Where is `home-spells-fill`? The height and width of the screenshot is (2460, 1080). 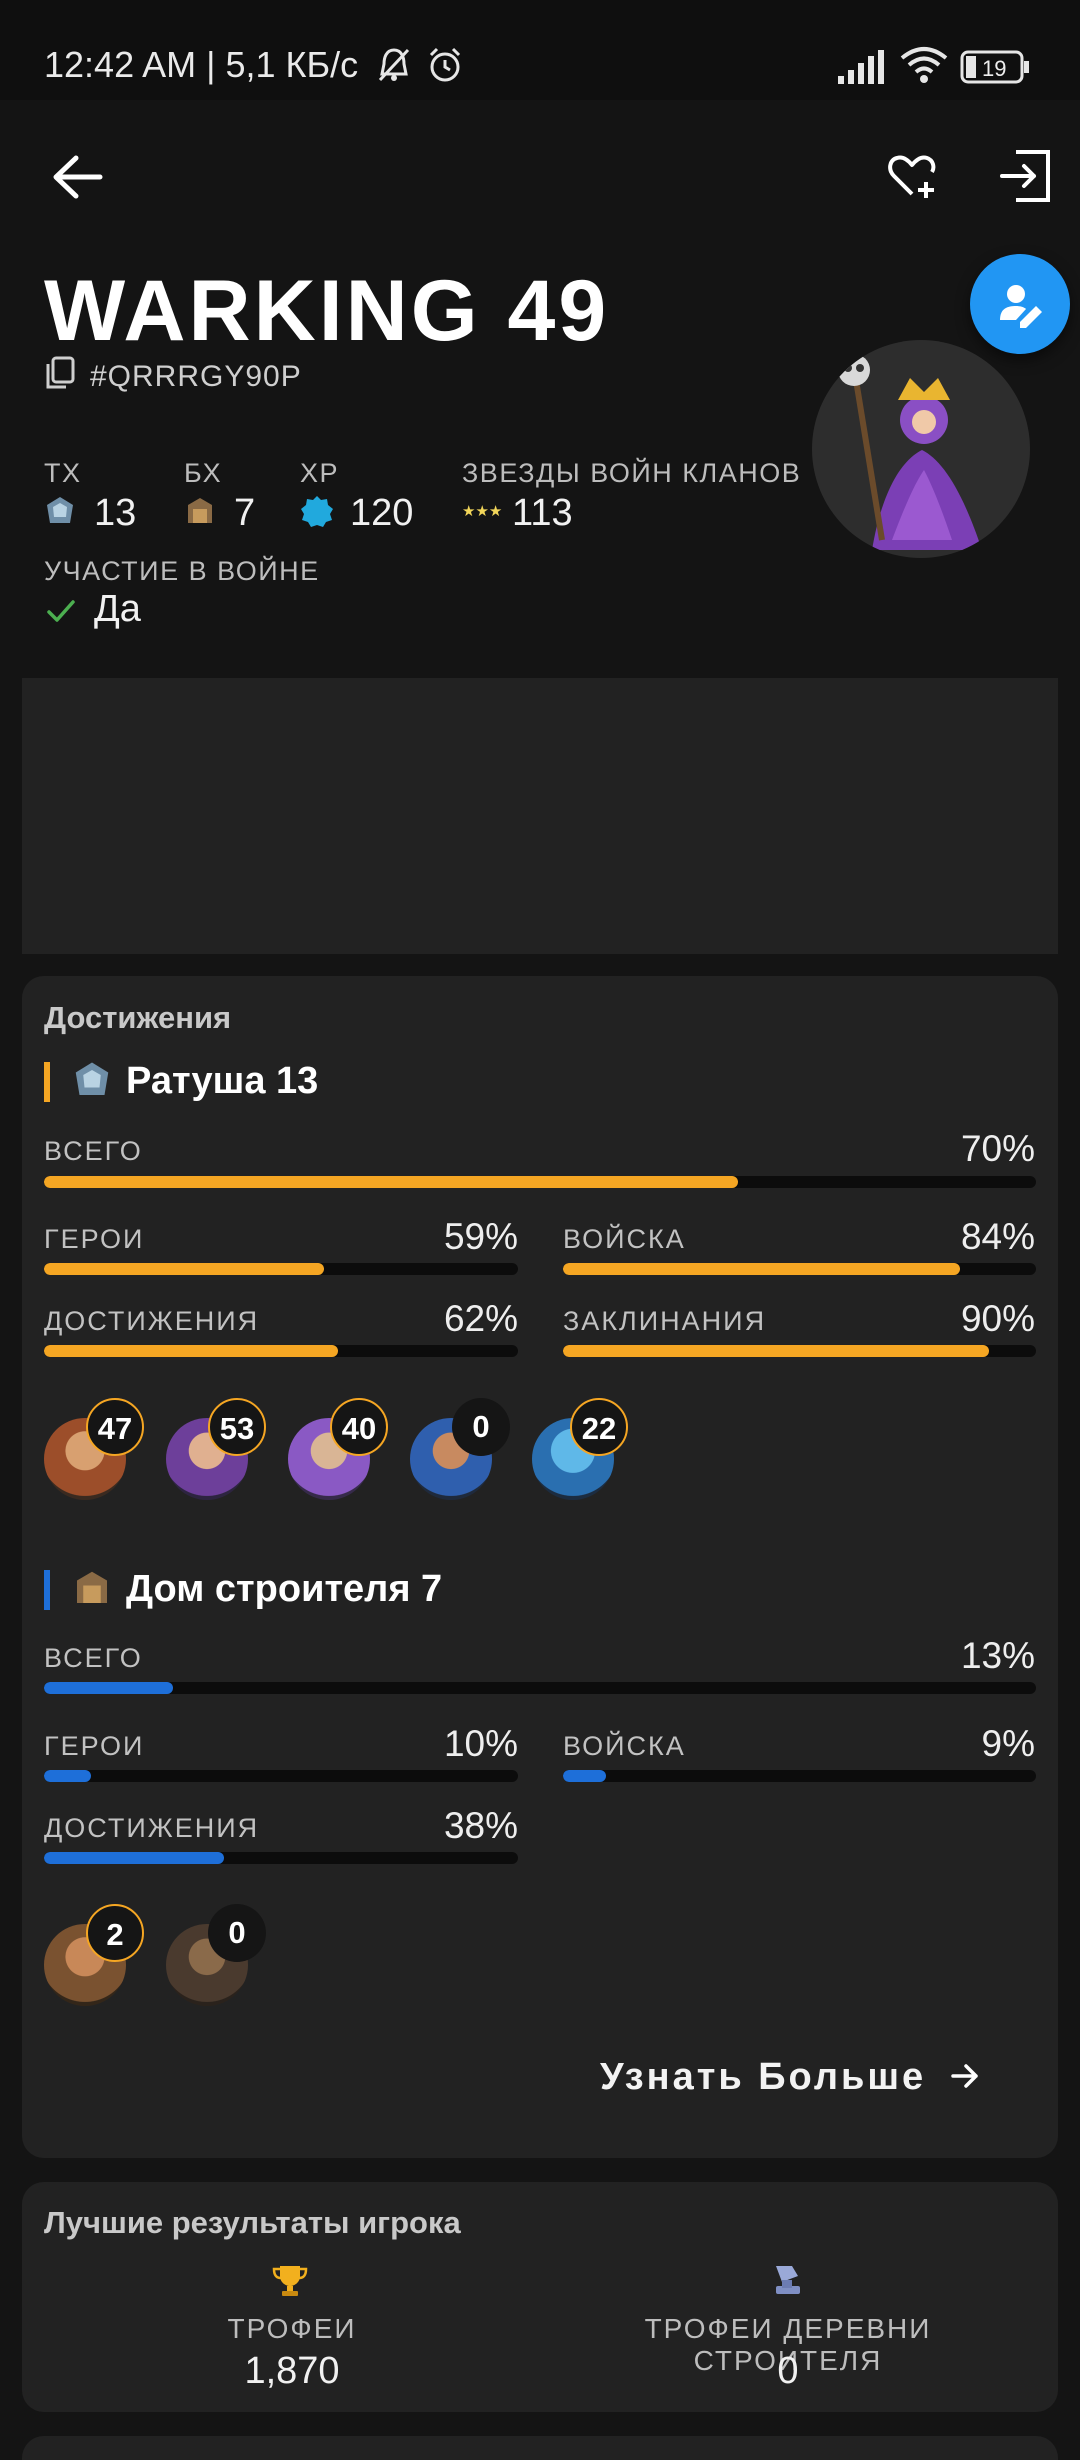 home-spells-fill is located at coordinates (776, 1351).